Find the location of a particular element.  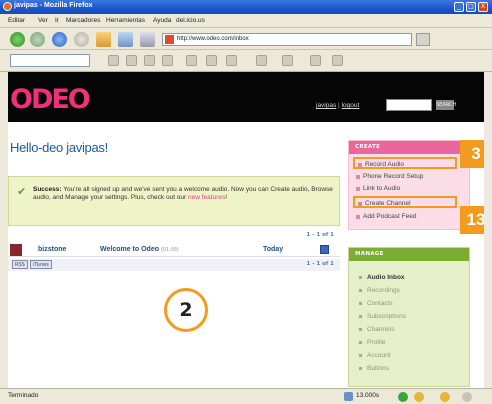

subject-link: Welcome to Odeo (01:09) is located at coordinates (139, 249).